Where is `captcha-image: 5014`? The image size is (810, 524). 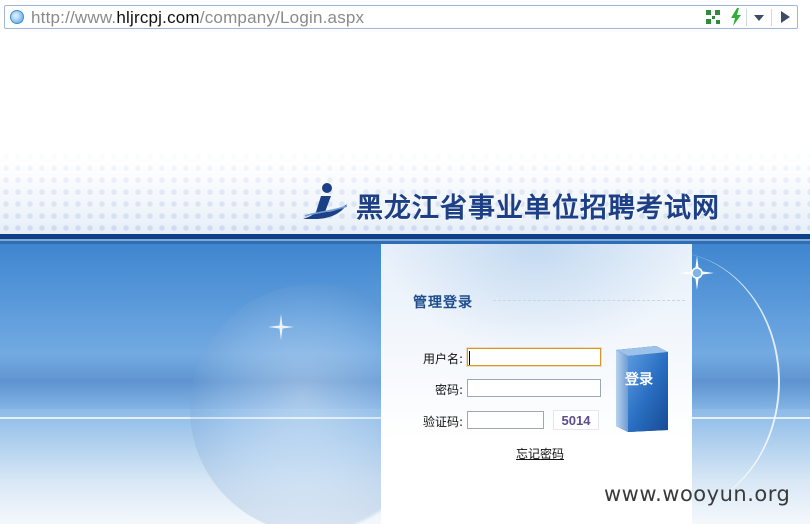 captcha-image: 5014 is located at coordinates (576, 420).